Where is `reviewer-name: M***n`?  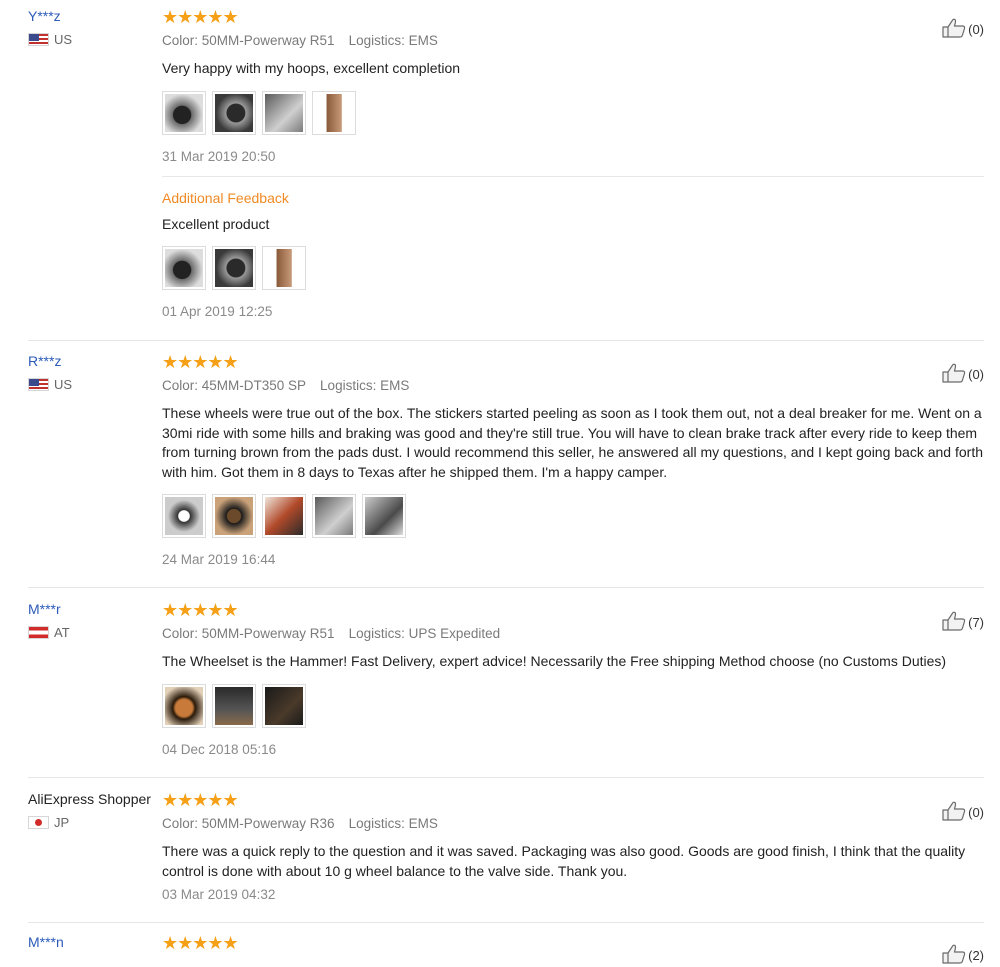 reviewer-name: M***n is located at coordinates (46, 942).